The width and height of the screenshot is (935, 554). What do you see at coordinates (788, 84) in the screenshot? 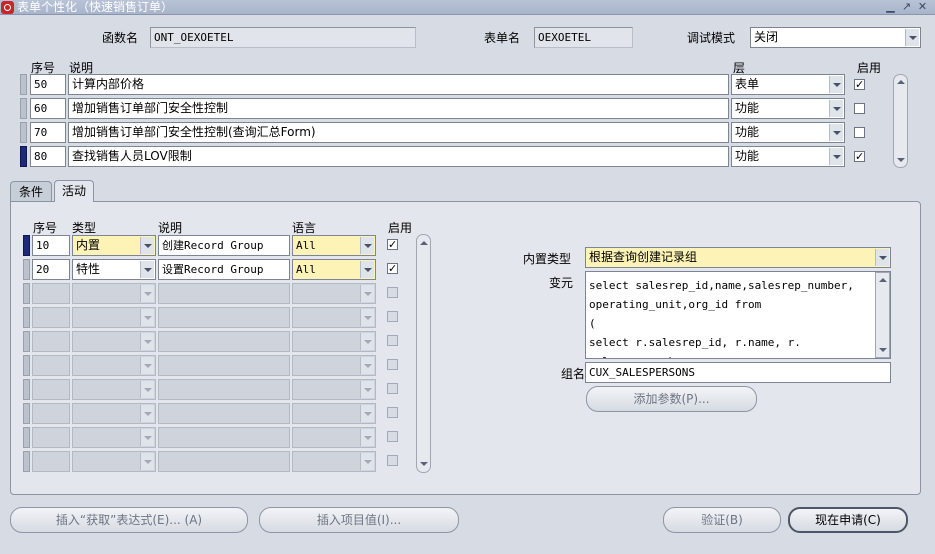
I see `rule-level-select: 表单` at bounding box center [788, 84].